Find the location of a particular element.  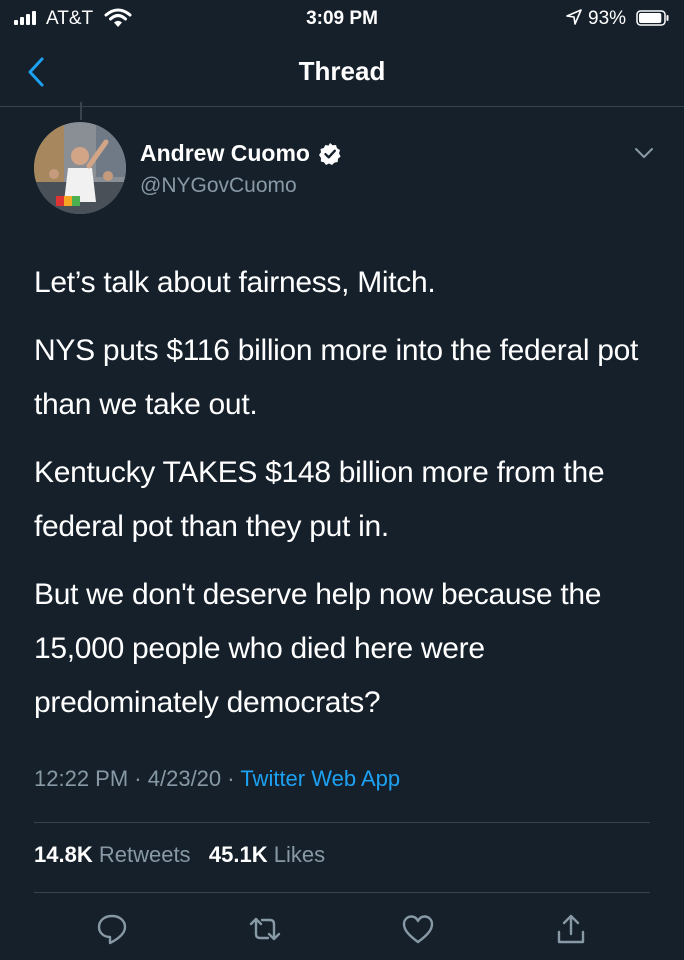

retweets-label: Retweets is located at coordinates (144, 854).